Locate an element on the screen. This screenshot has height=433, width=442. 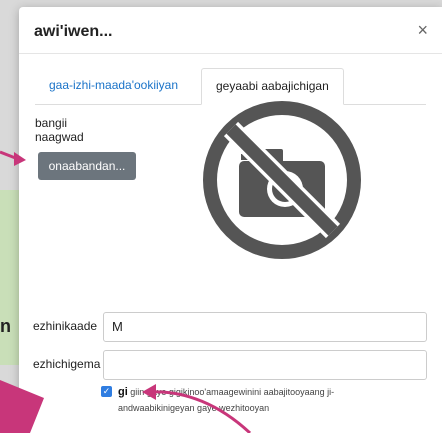
background-text: n is located at coordinates (5, 326).